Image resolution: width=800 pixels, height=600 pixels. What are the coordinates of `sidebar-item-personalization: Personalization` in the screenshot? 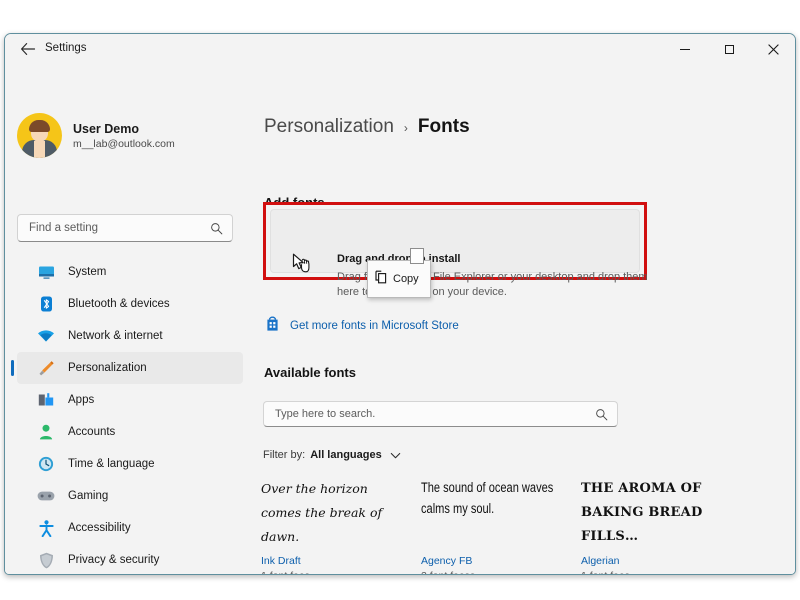 It's located at (127, 368).